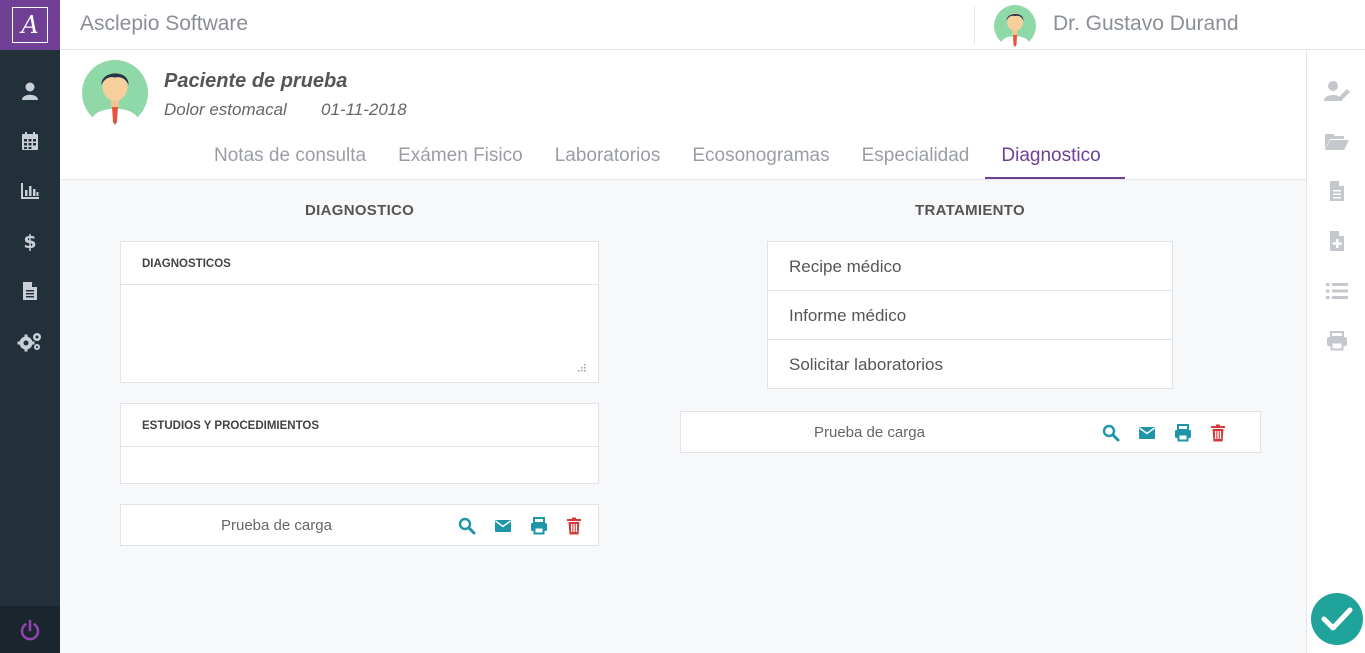  What do you see at coordinates (970, 210) in the screenshot?
I see `tratamiento-title: TRATAMIENTO` at bounding box center [970, 210].